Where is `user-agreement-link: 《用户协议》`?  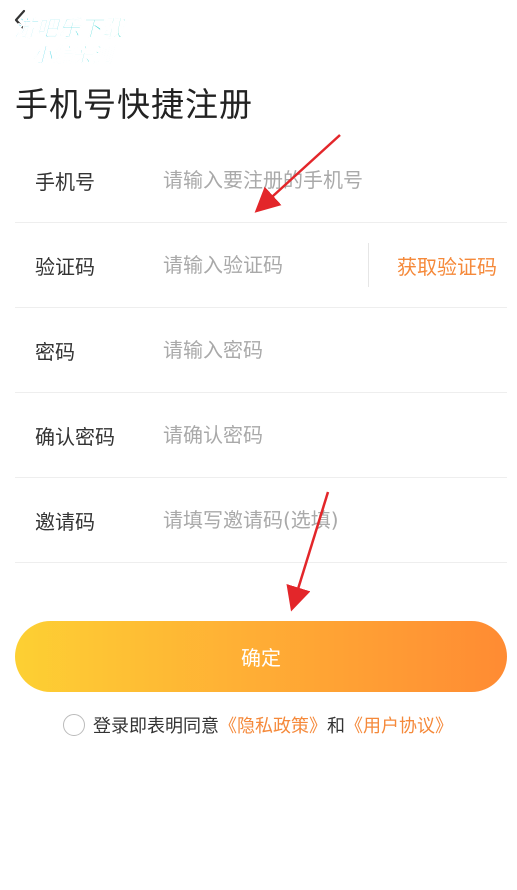
user-agreement-link: 《用户协议》 is located at coordinates (399, 725).